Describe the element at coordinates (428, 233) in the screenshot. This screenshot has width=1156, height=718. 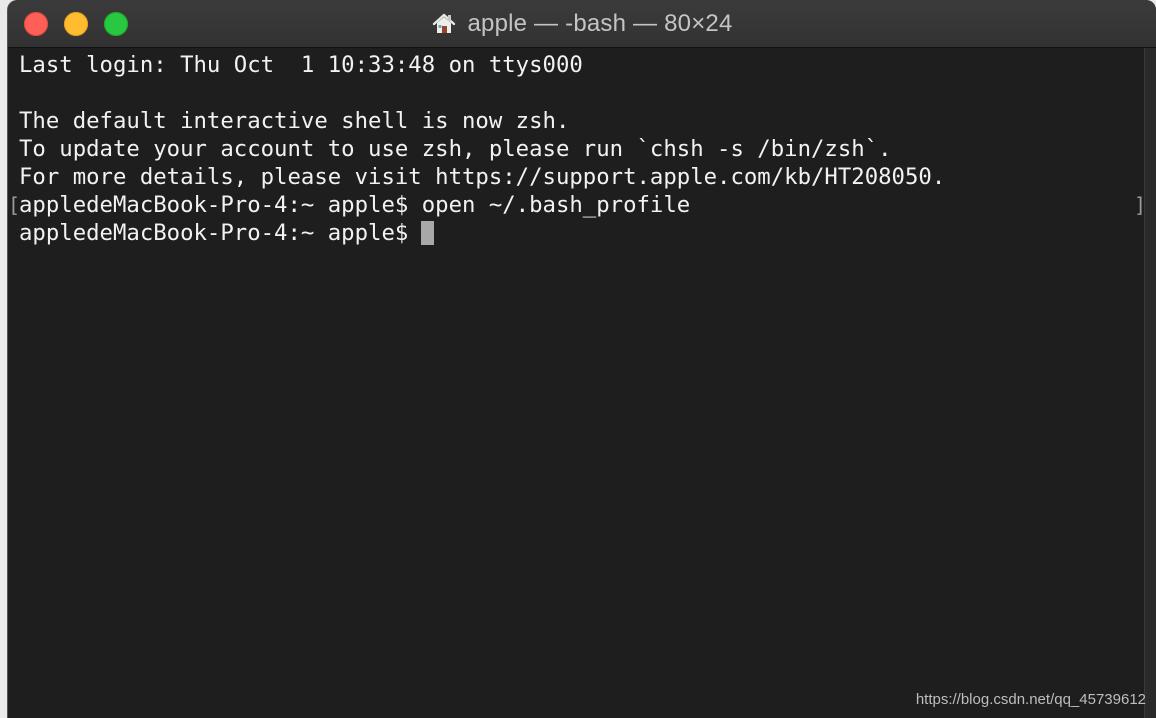
I see `text-cursor` at that location.